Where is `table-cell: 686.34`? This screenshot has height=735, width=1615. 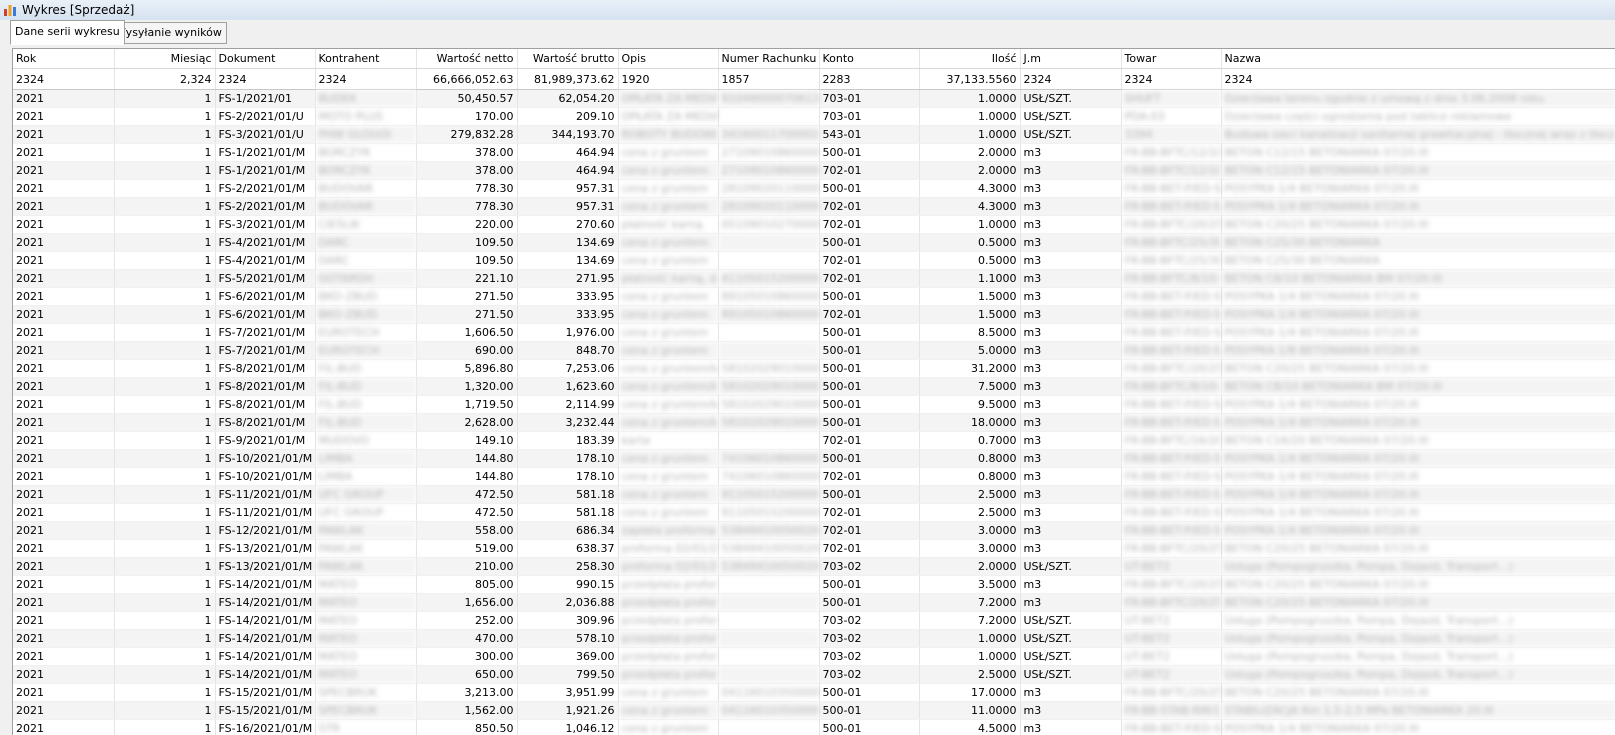 table-cell: 686.34 is located at coordinates (567, 531).